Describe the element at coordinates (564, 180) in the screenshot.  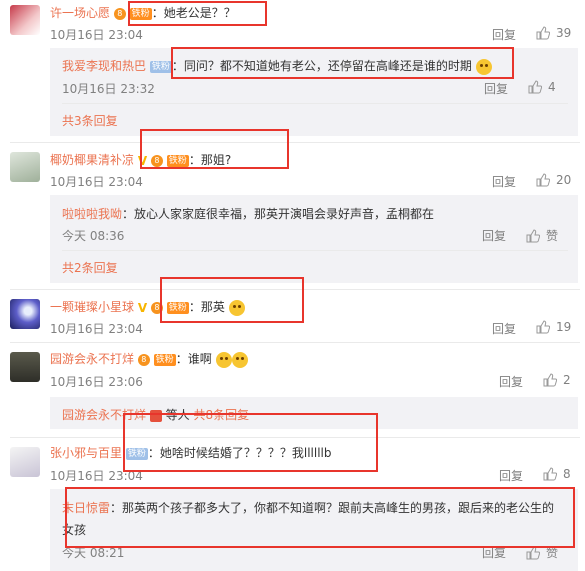
I see `like-count: 20` at that location.